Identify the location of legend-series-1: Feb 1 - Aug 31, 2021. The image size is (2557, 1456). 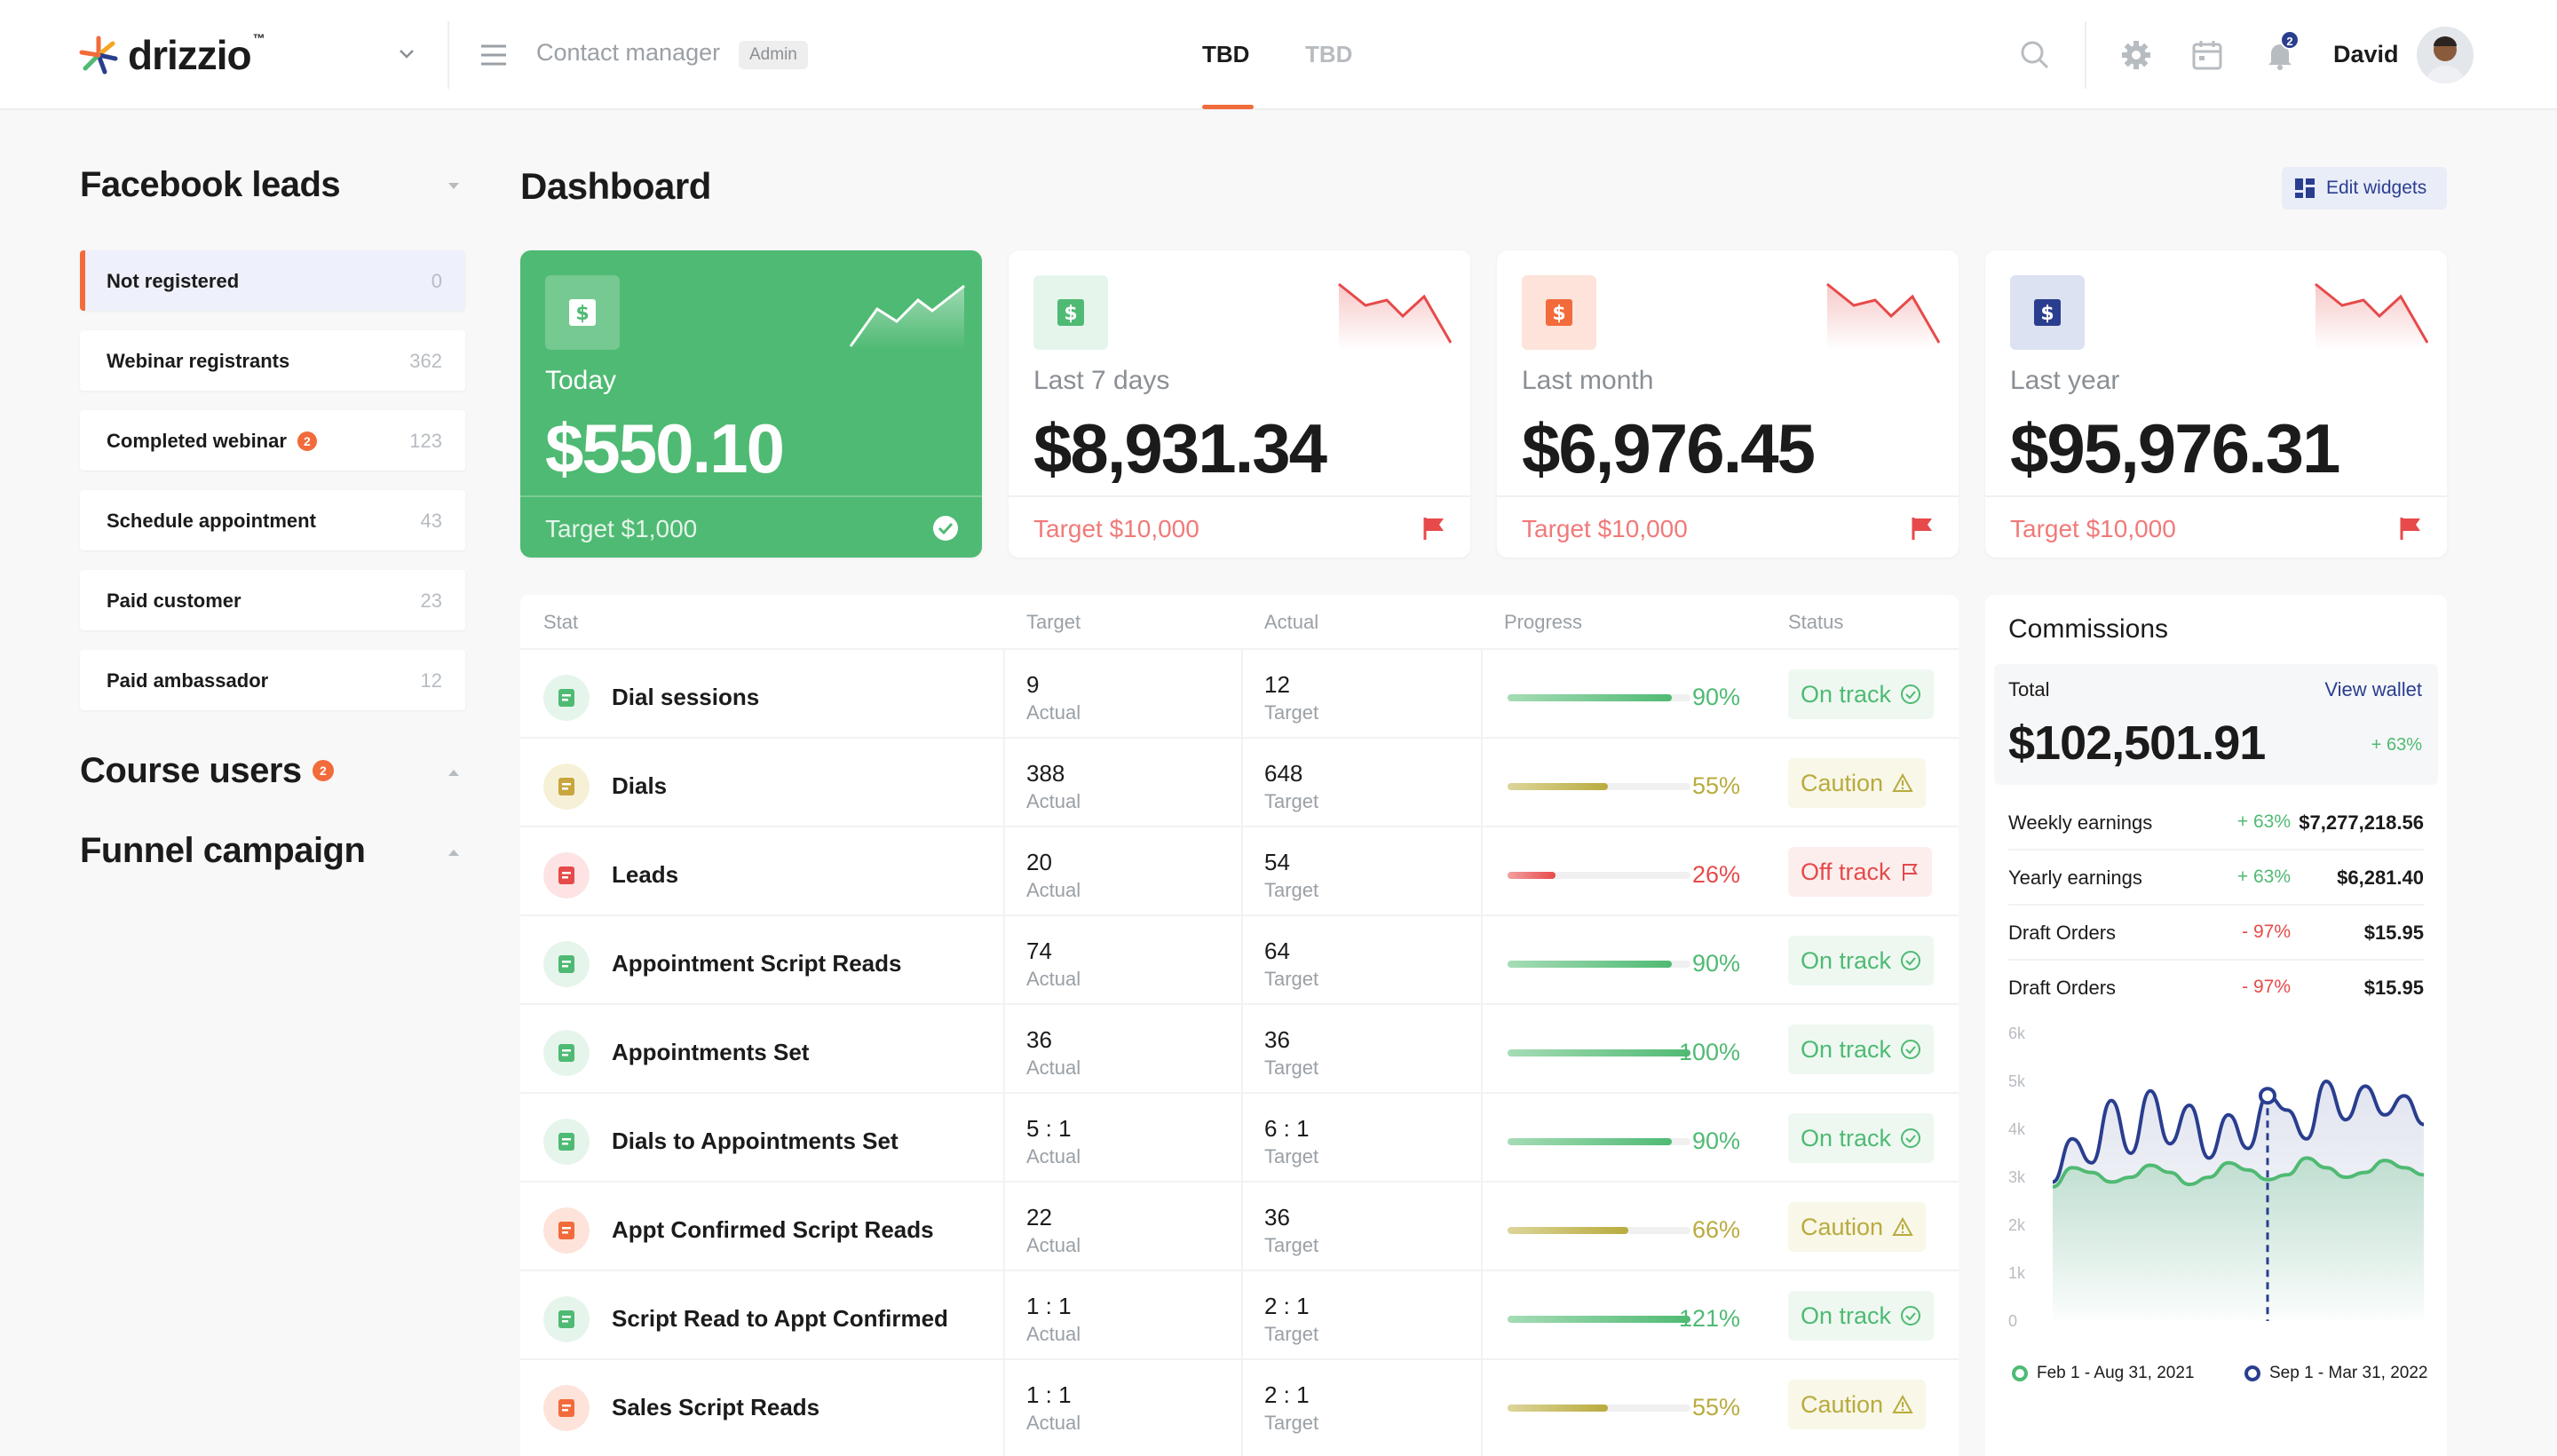
(2103, 1373).